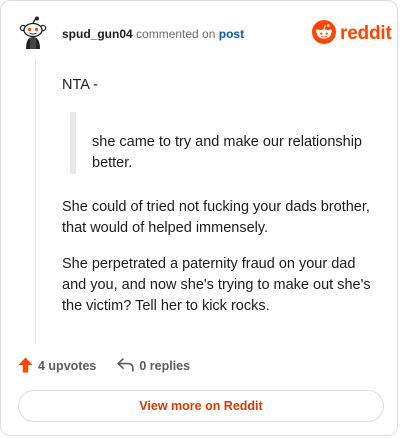 The height and width of the screenshot is (438, 400). I want to click on upvotes-count: 4 upvotes, so click(67, 366).